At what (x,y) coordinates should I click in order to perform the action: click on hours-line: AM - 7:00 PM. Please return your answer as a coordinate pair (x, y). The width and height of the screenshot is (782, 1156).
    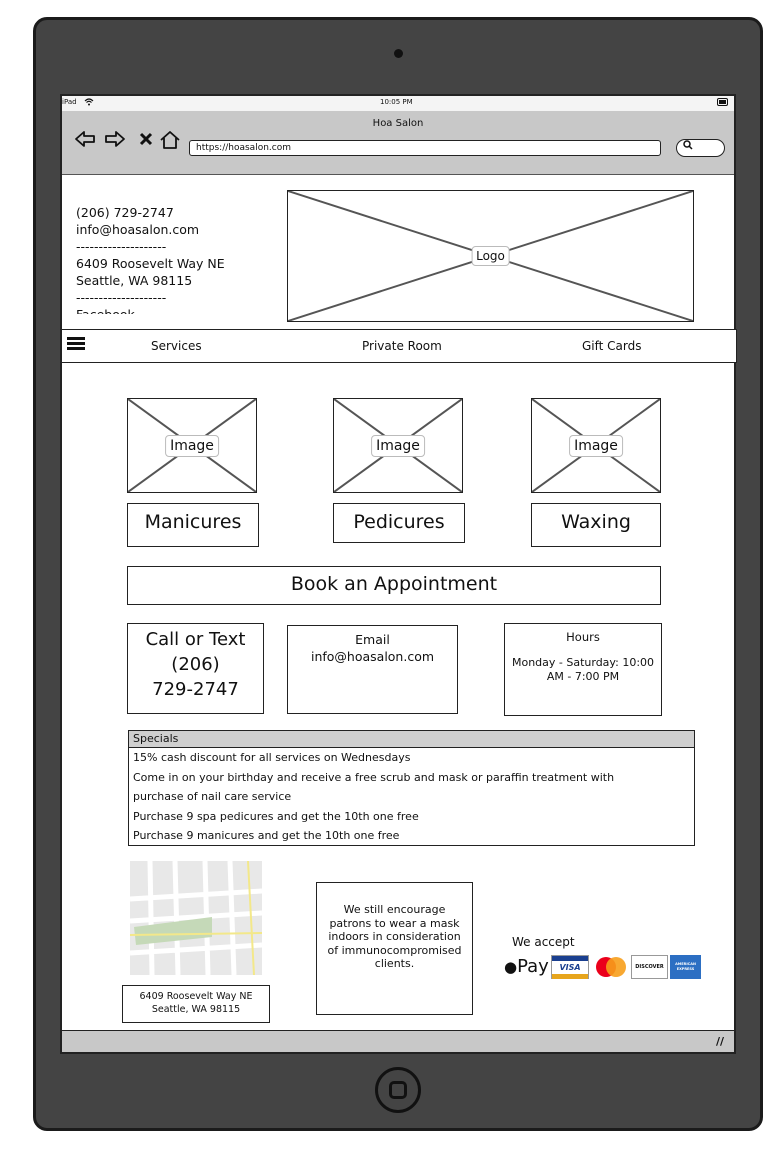
    Looking at the image, I should click on (583, 676).